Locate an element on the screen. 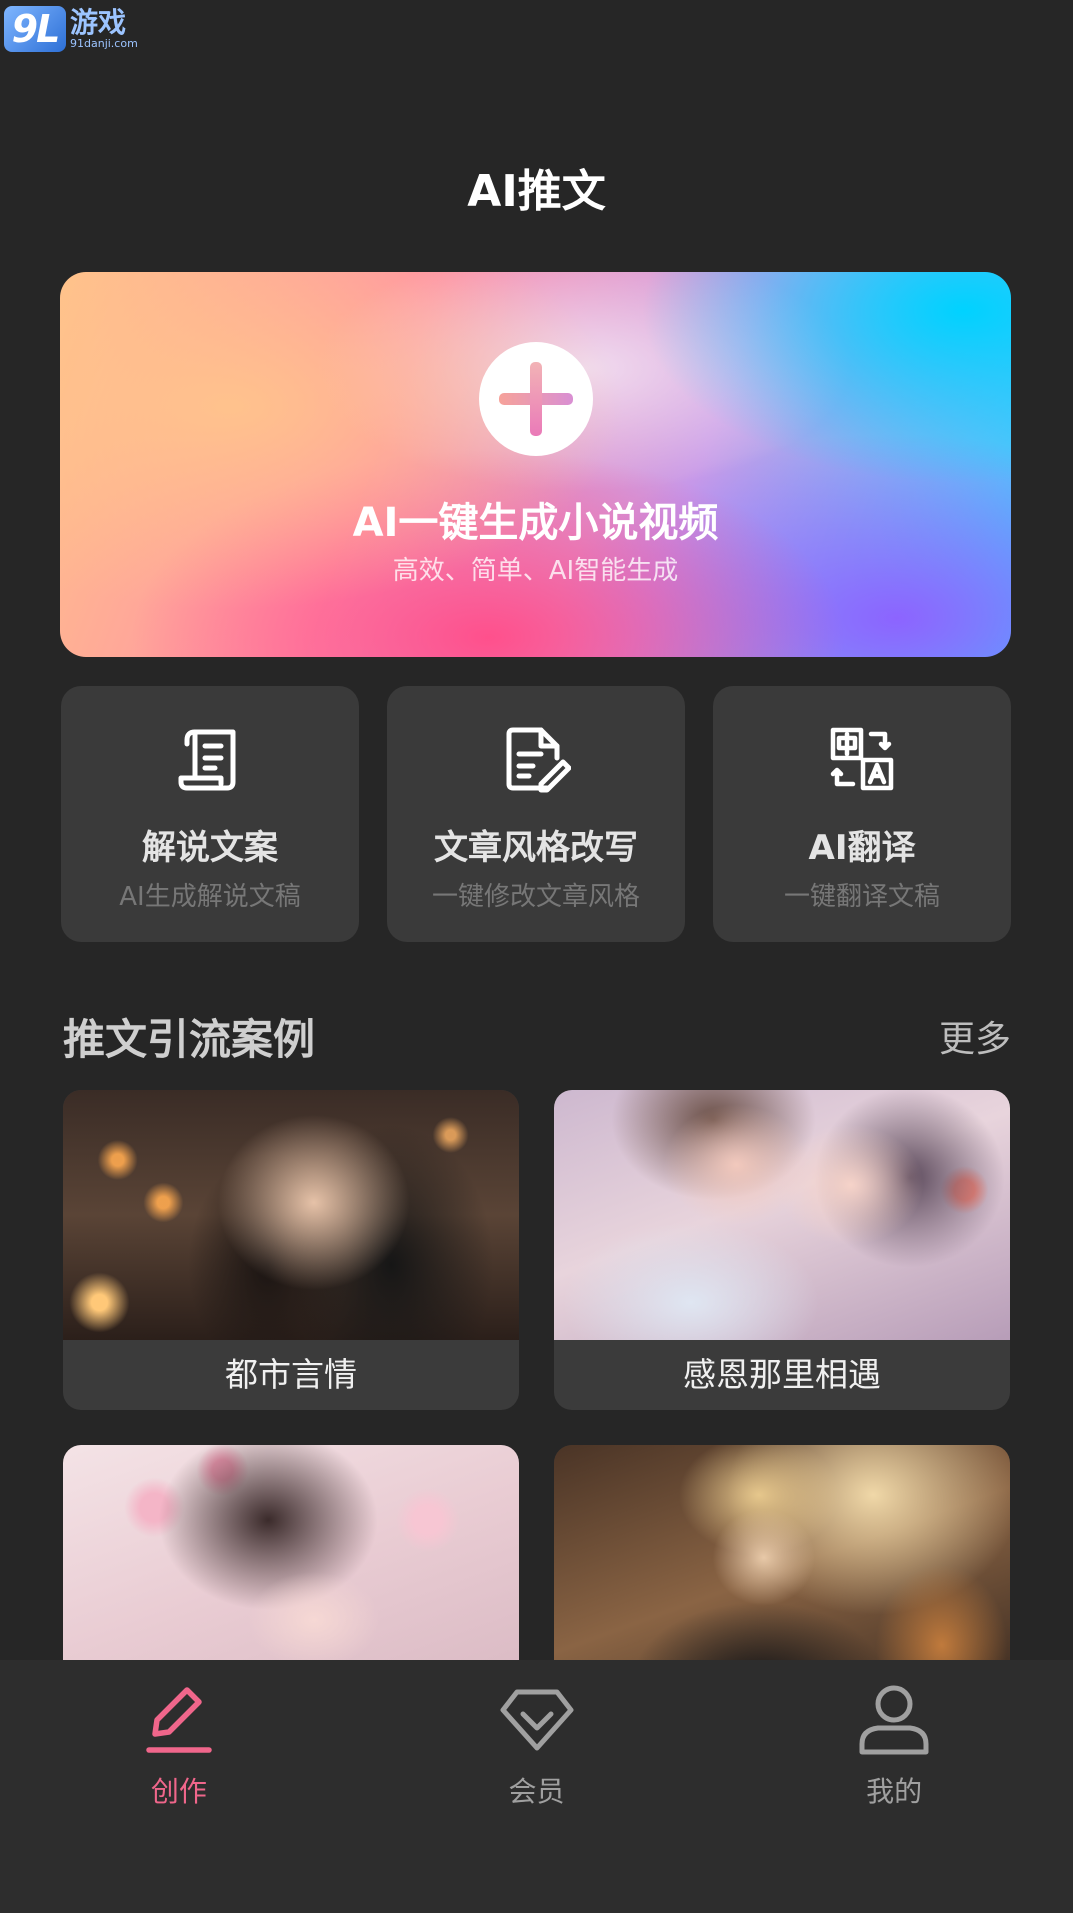  watermark-text: 游戏 is located at coordinates (98, 22).